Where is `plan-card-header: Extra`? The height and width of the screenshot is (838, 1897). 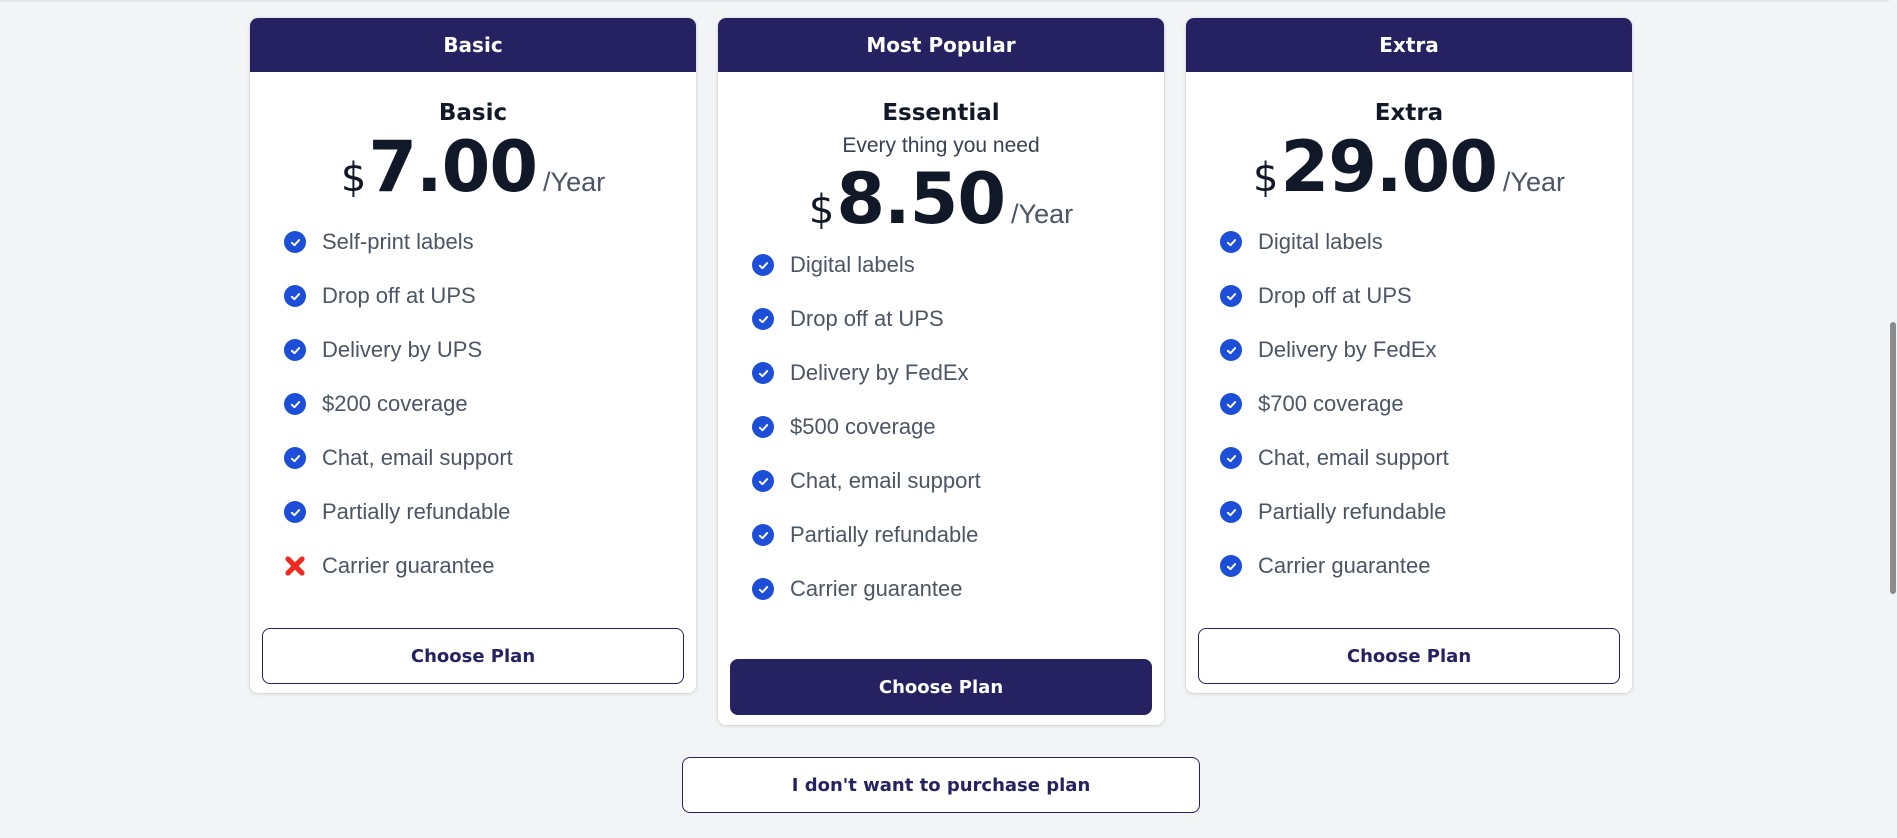
plan-card-header: Extra is located at coordinates (1409, 45).